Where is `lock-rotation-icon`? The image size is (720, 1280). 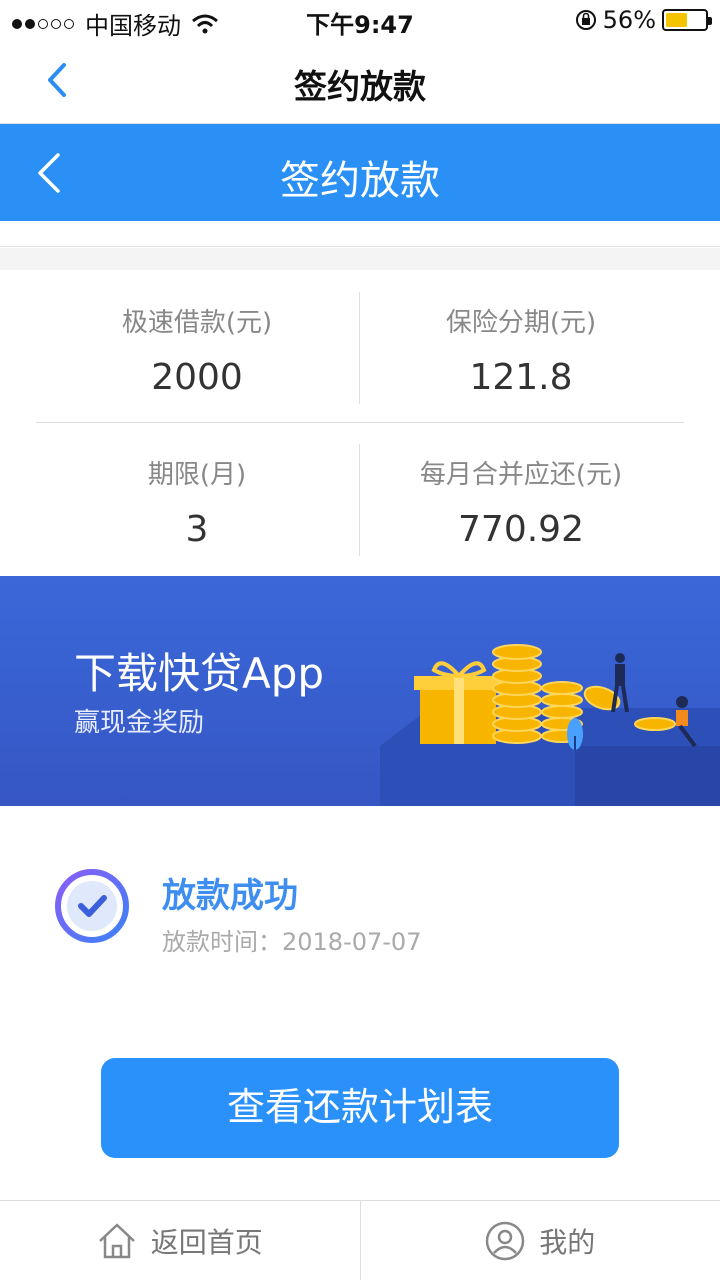
lock-rotation-icon is located at coordinates (585, 20).